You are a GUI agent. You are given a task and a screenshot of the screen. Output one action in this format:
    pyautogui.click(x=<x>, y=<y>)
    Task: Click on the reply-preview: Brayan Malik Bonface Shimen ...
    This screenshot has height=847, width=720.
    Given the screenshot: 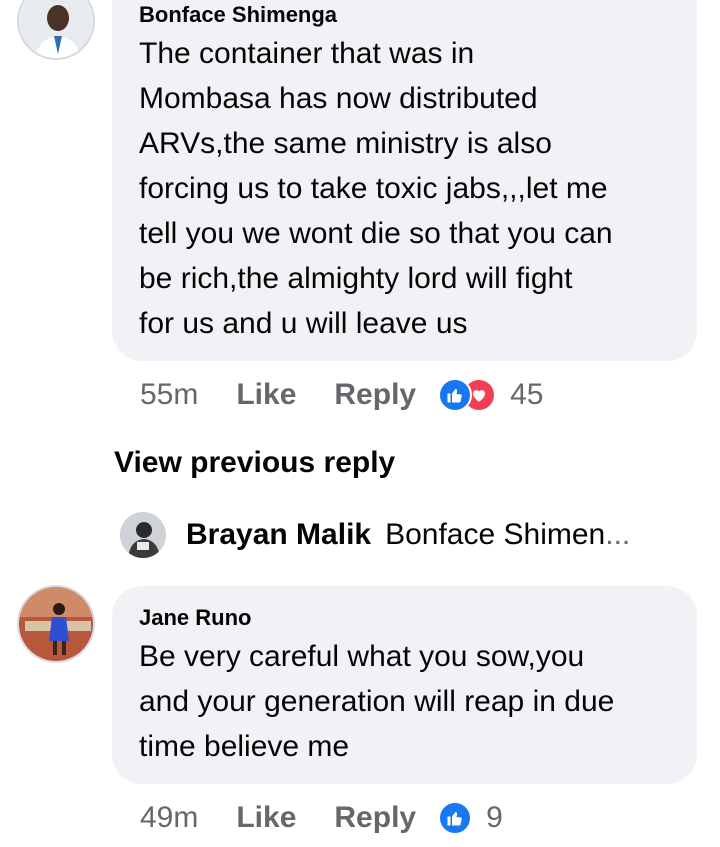 What is the action you would take?
    pyautogui.click(x=375, y=535)
    